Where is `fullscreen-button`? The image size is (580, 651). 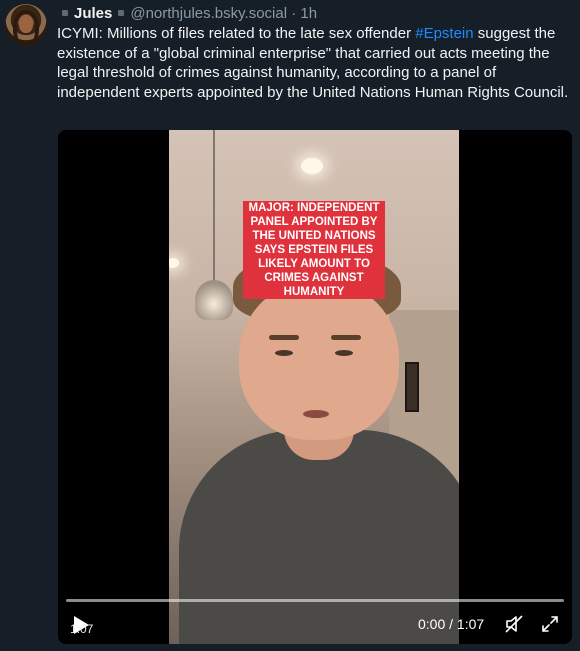
fullscreen-button is located at coordinates (550, 624).